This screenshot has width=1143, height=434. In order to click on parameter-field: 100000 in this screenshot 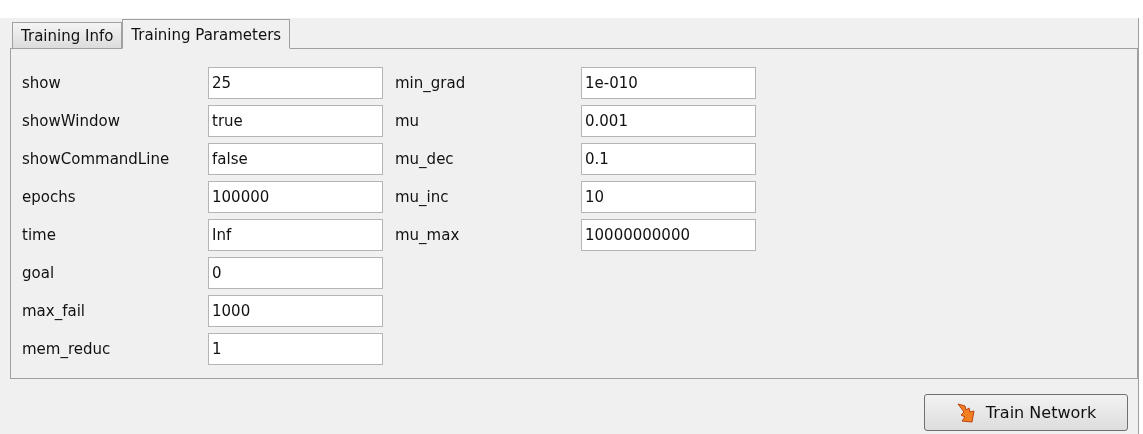, I will do `click(295, 197)`.